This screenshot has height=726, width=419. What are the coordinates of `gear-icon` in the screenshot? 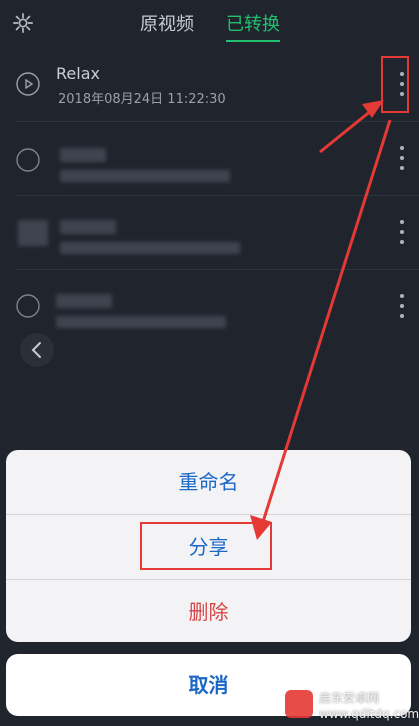 It's located at (23, 23).